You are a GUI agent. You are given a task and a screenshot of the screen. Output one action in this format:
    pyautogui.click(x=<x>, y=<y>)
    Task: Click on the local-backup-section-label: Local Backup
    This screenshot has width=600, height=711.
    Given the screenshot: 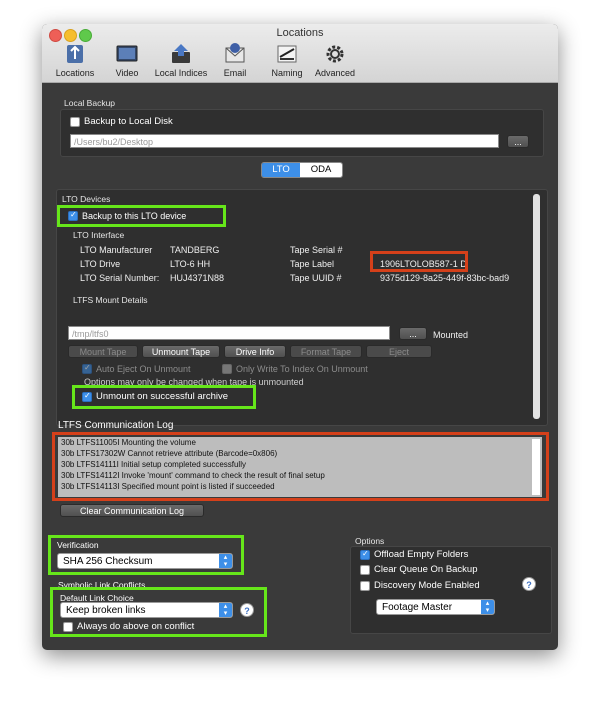 What is the action you would take?
    pyautogui.click(x=90, y=103)
    